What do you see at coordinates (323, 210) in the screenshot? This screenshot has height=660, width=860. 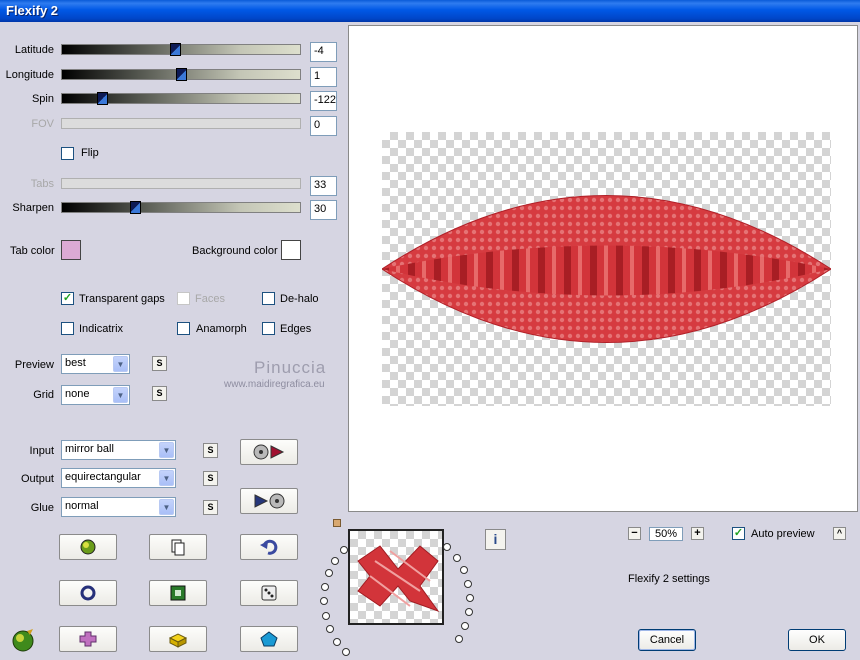 I see `sharpen-input: 30` at bounding box center [323, 210].